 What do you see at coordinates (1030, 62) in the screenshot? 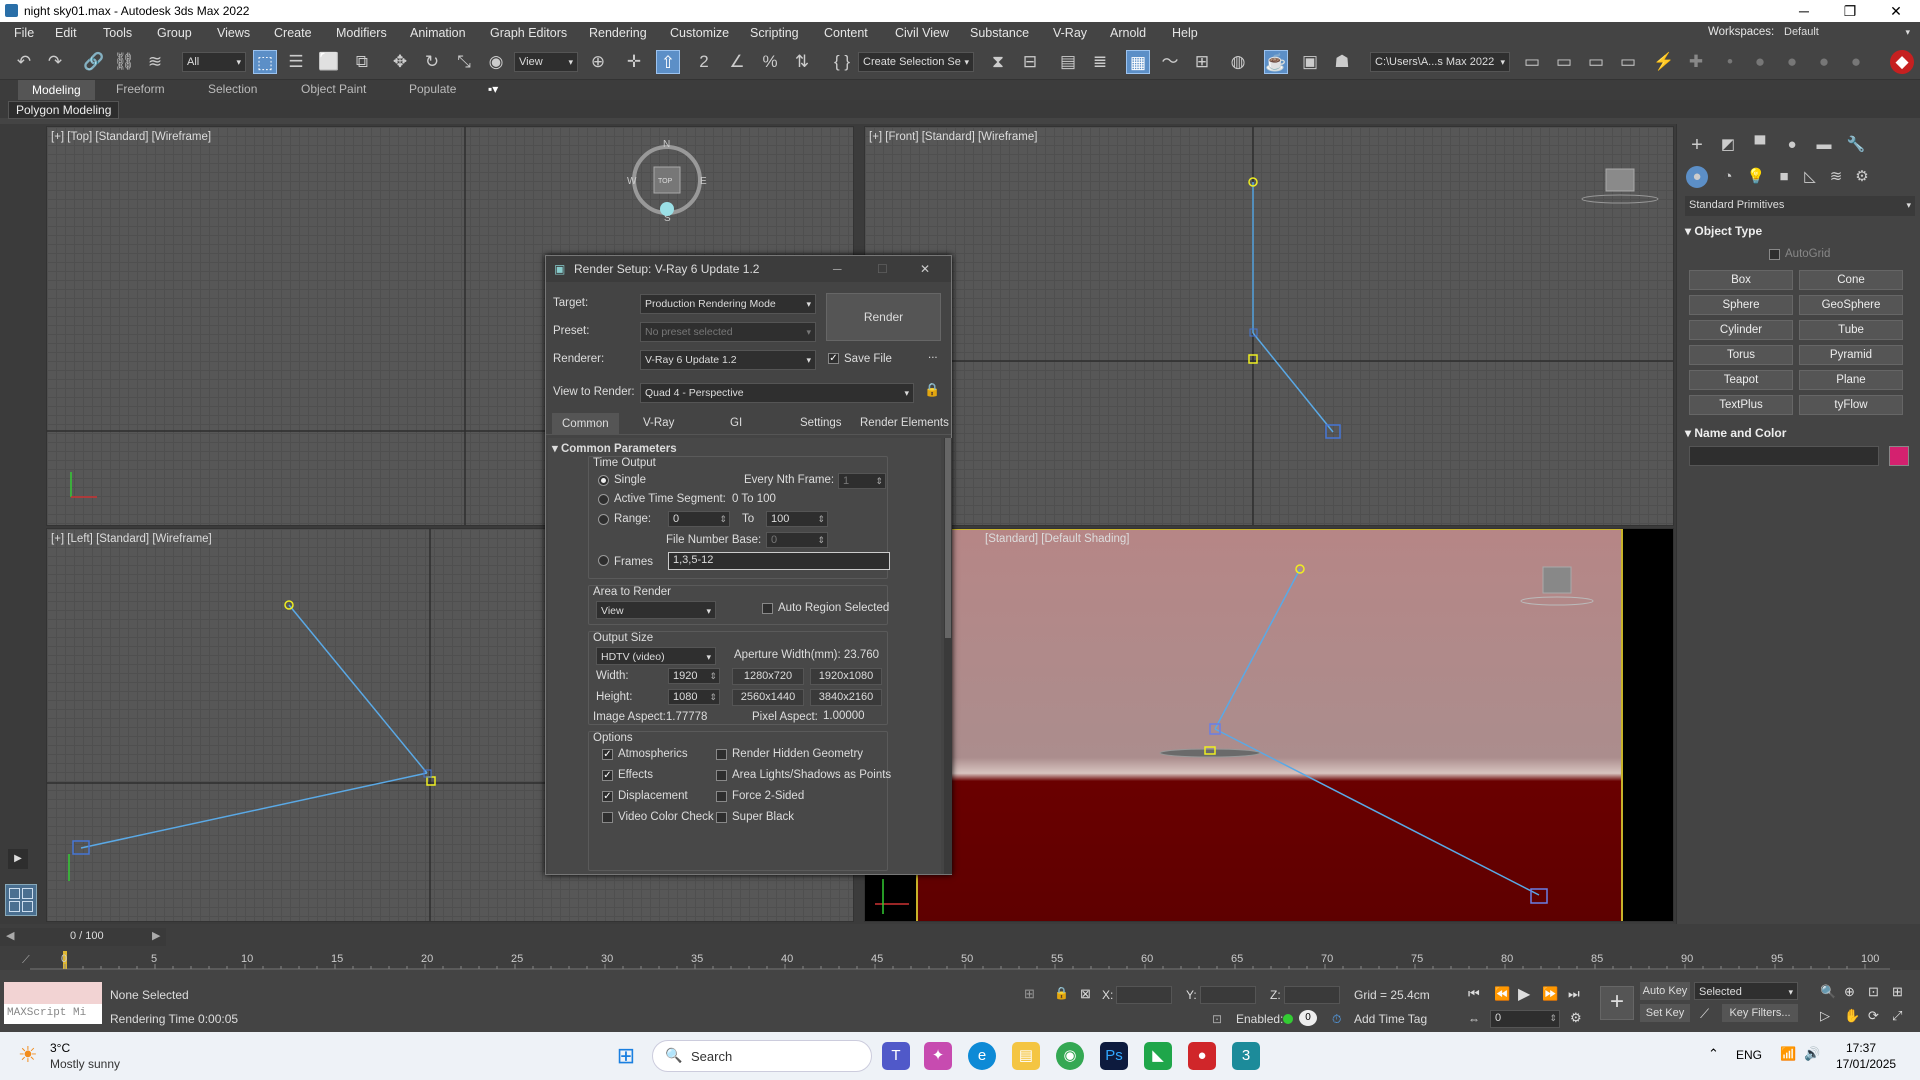
I see `align-icon: ⊟` at bounding box center [1030, 62].